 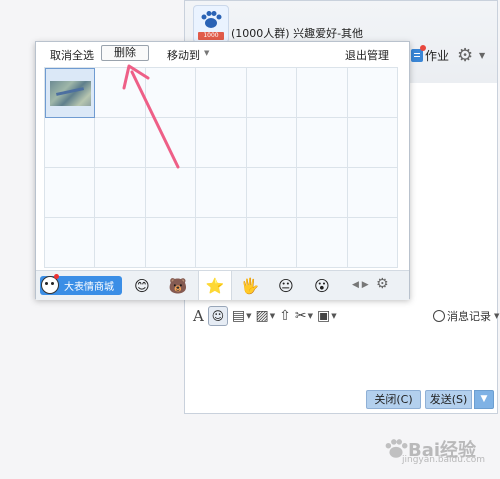 I want to click on move-to-button: 移动到, so click(x=183, y=55).